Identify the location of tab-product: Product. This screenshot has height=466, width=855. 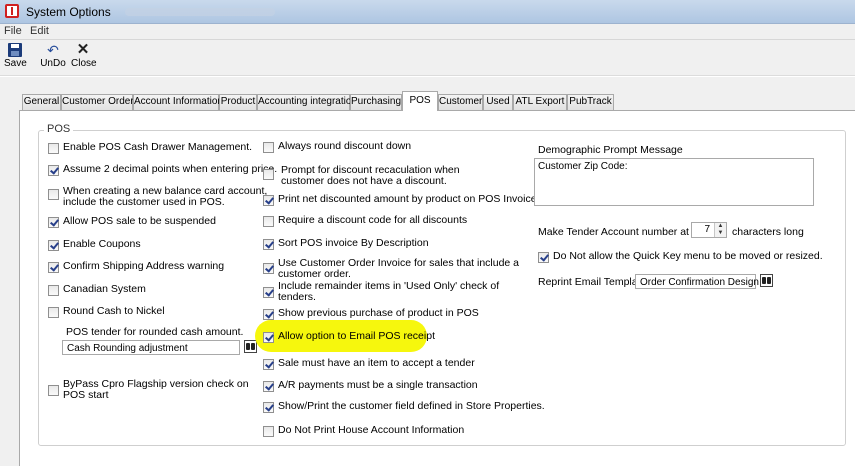
(238, 102).